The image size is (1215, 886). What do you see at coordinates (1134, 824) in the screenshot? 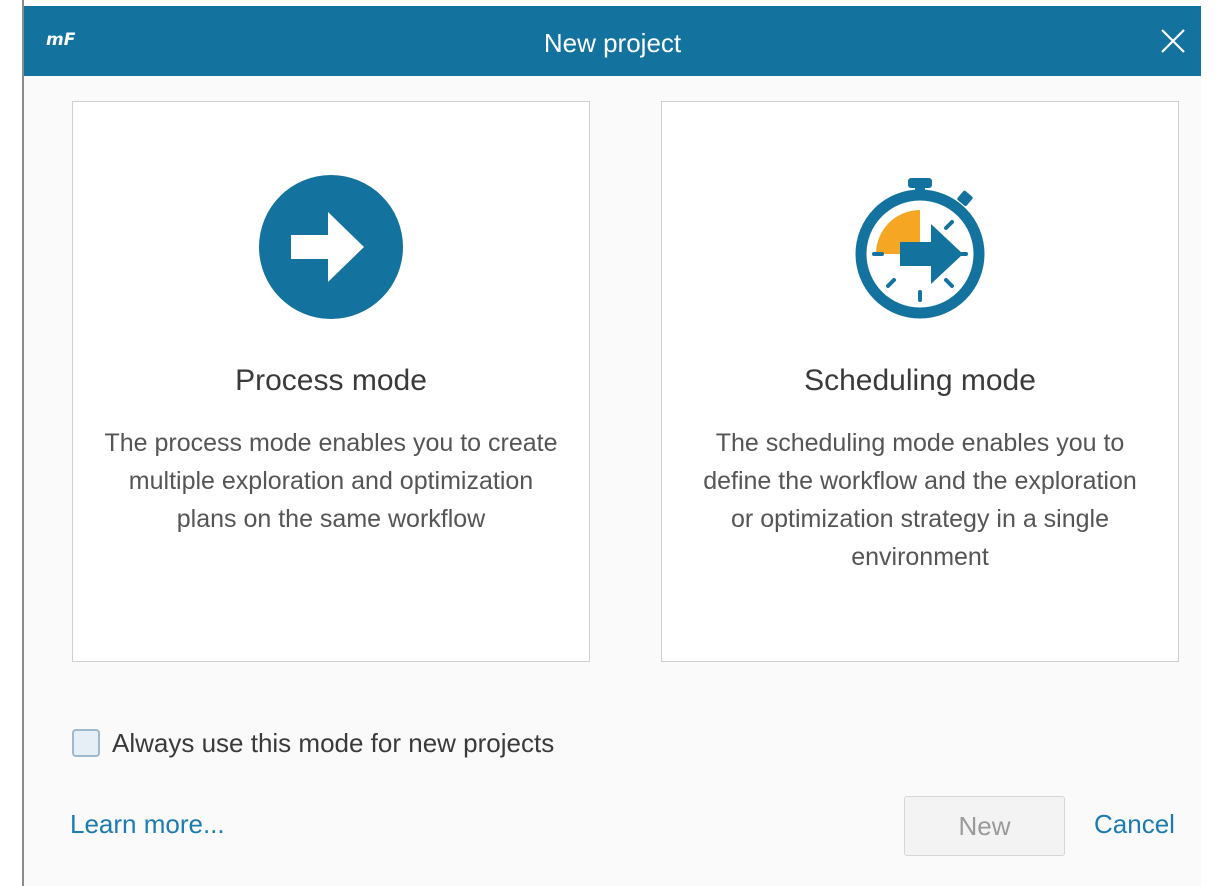
I see `cancel-button: Cancel` at bounding box center [1134, 824].